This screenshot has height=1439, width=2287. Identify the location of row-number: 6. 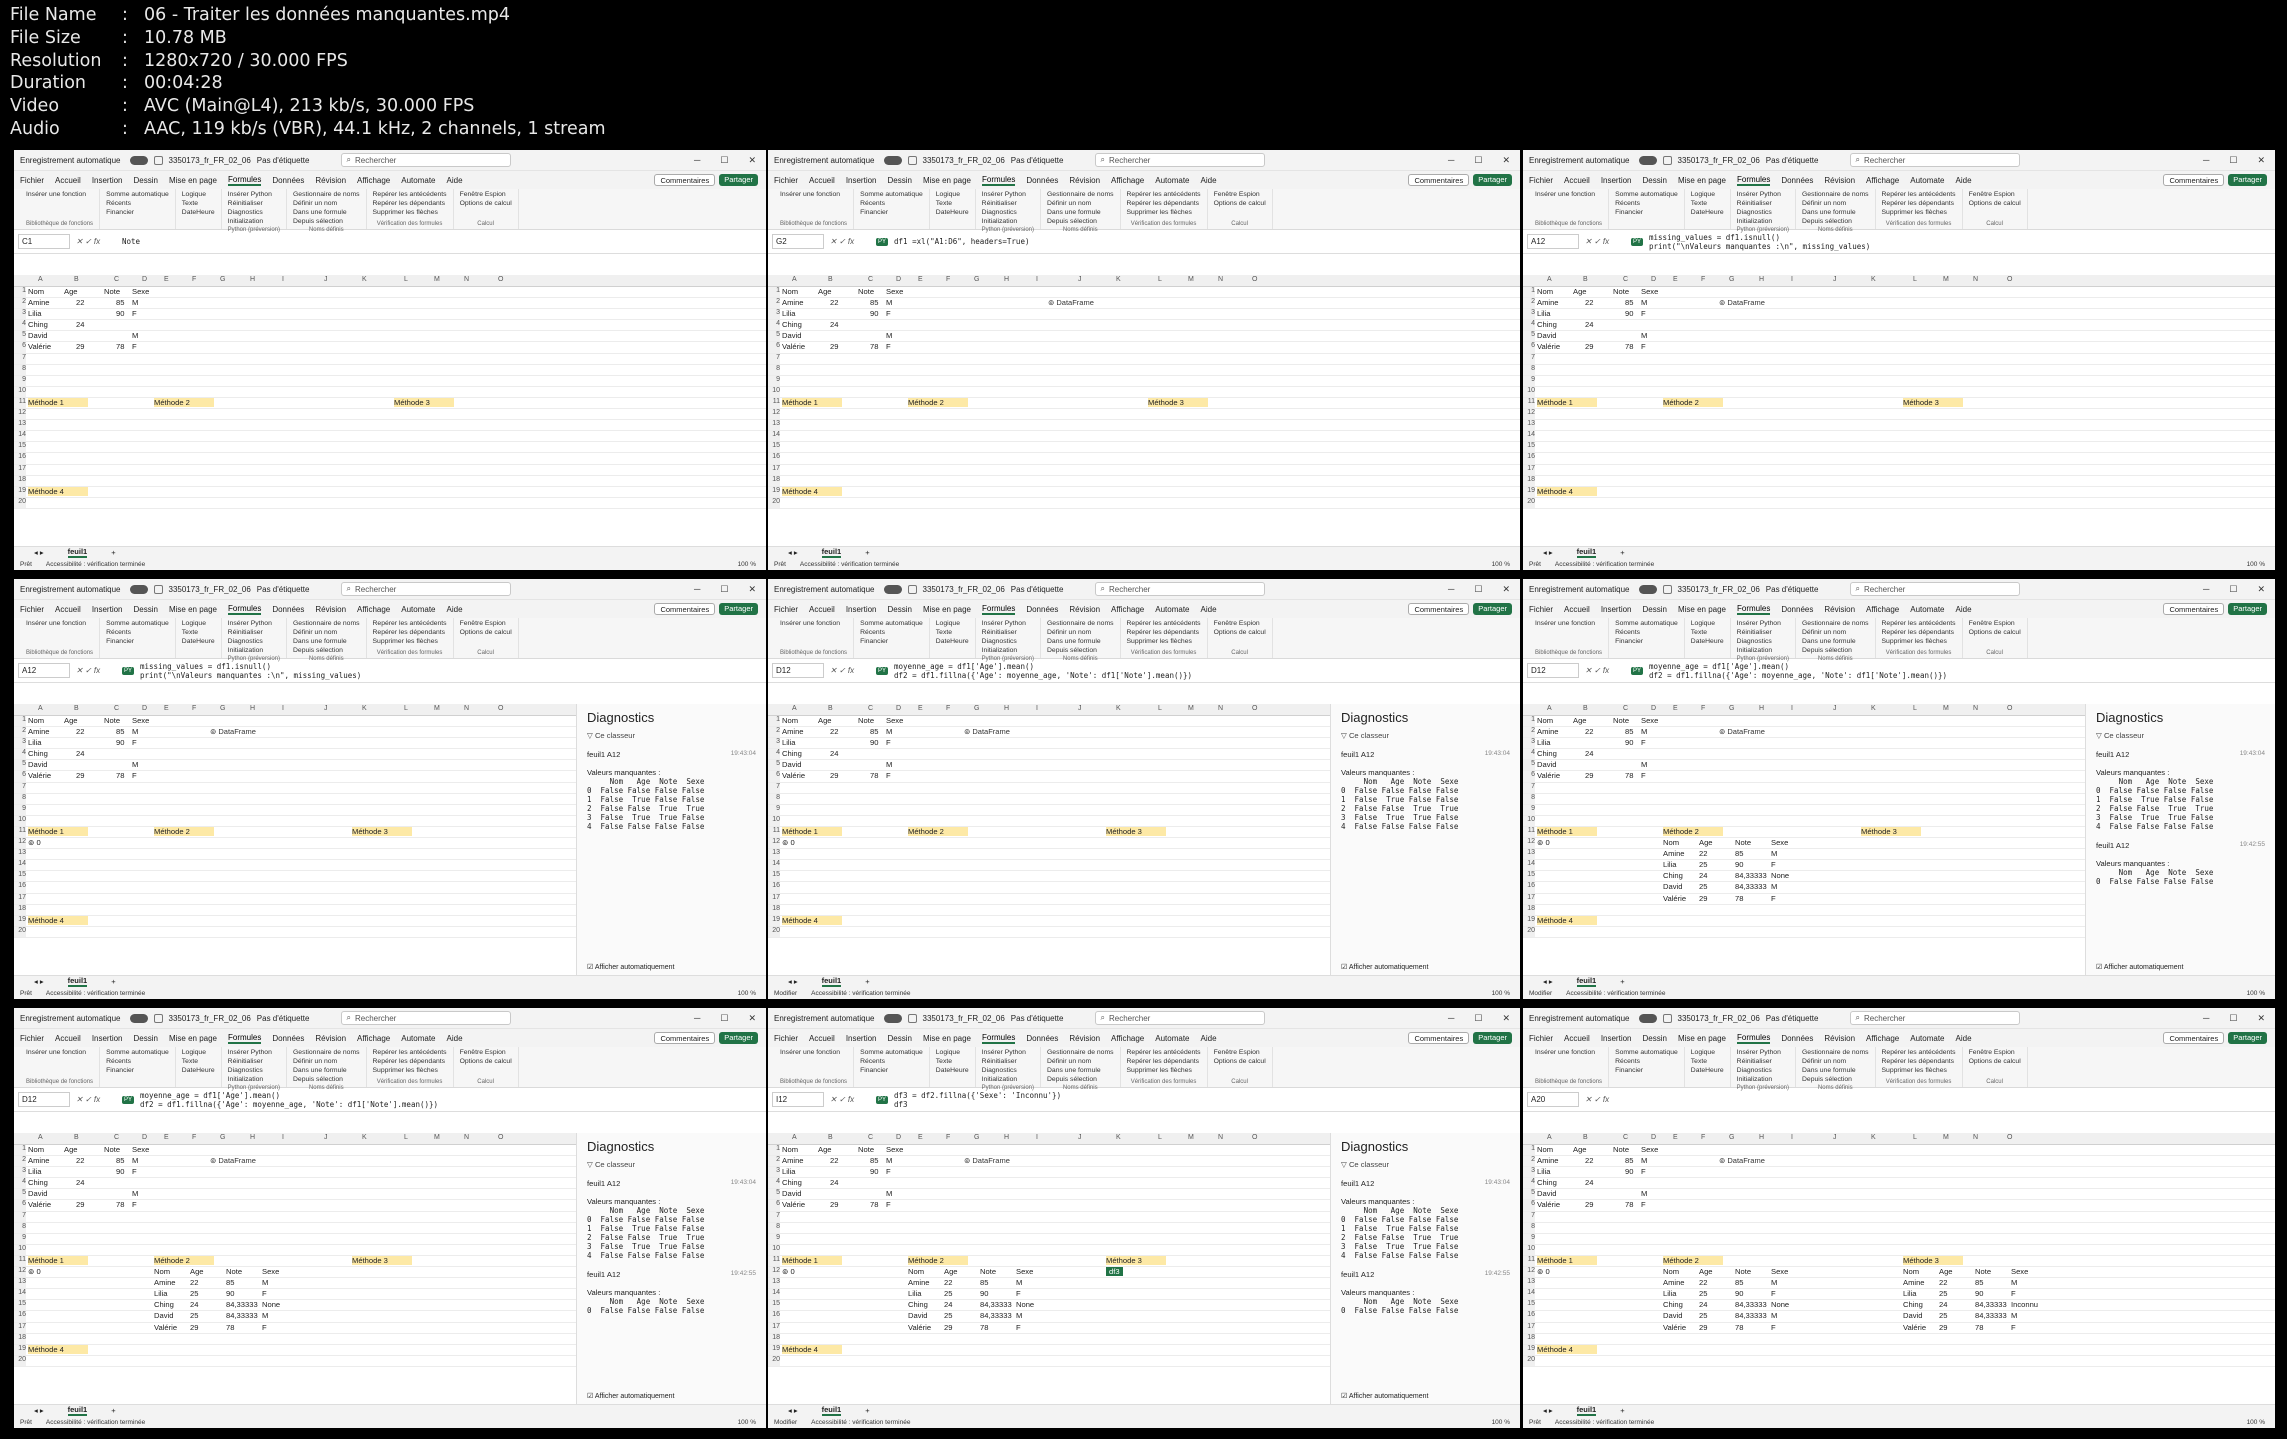
(20, 1205).